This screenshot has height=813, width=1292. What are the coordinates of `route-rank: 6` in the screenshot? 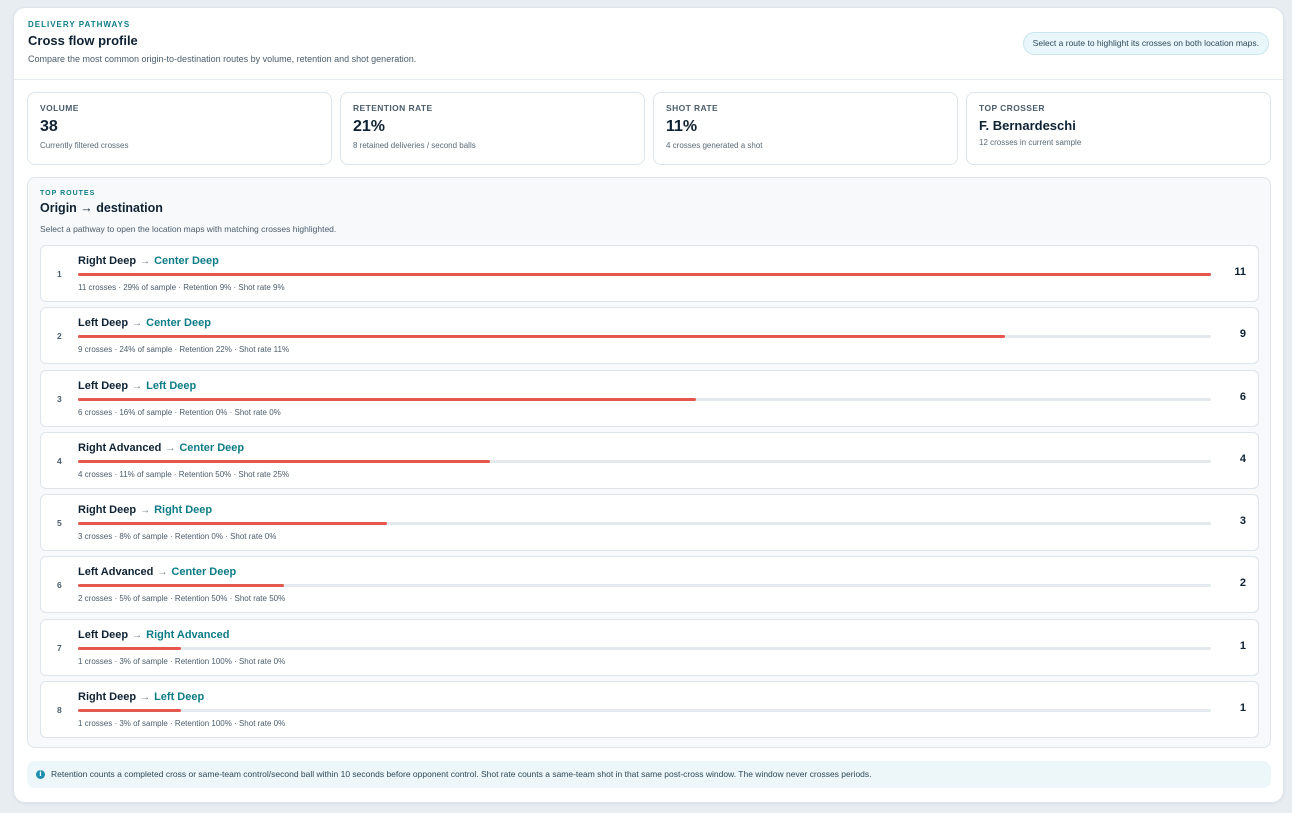 It's located at (59, 585).